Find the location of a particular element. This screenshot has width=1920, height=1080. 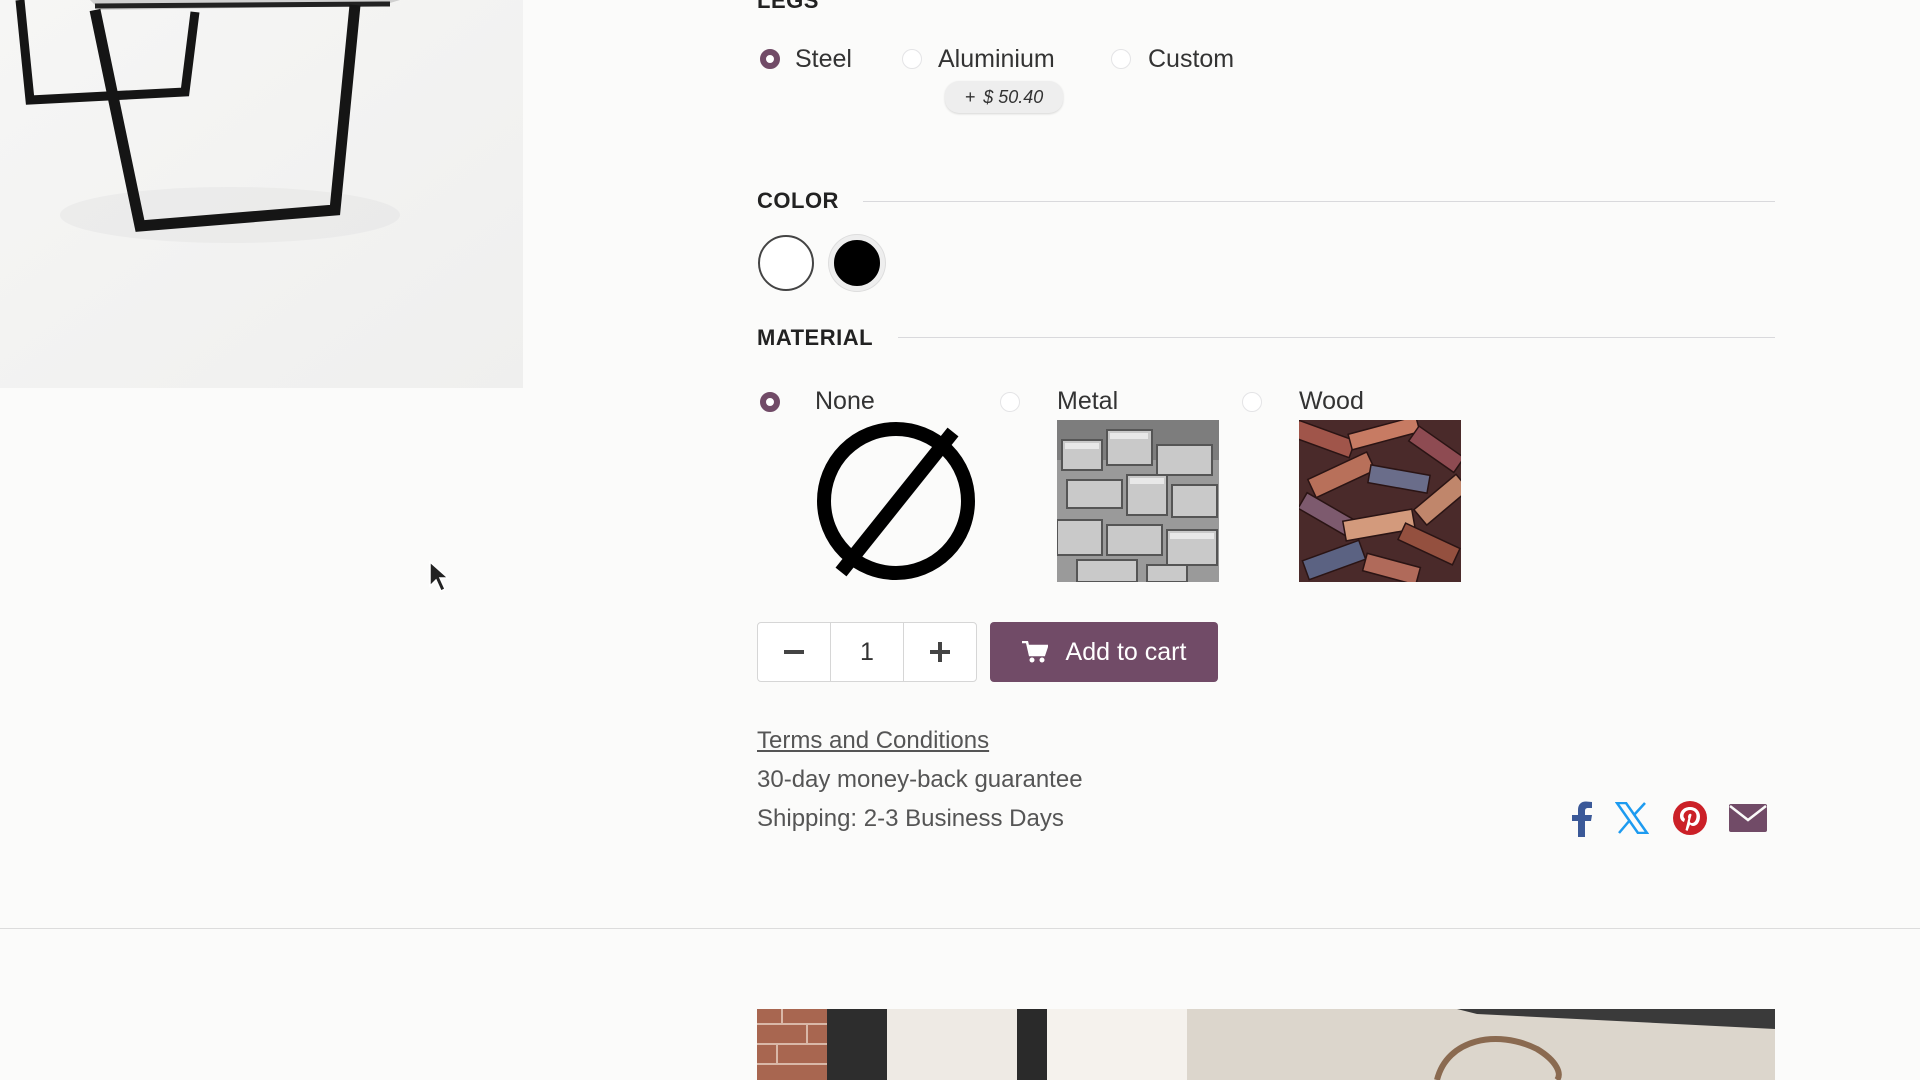

legs-steel-label: Steel is located at coordinates (823, 59).